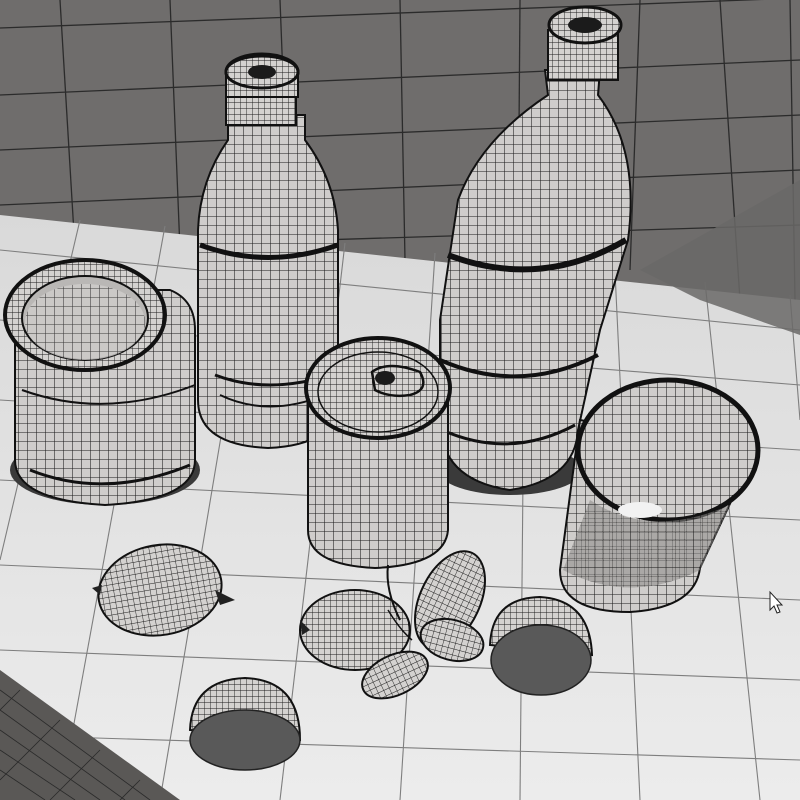  Describe the element at coordinates (378, 453) in the screenshot. I see `soda-can-mesh` at that location.